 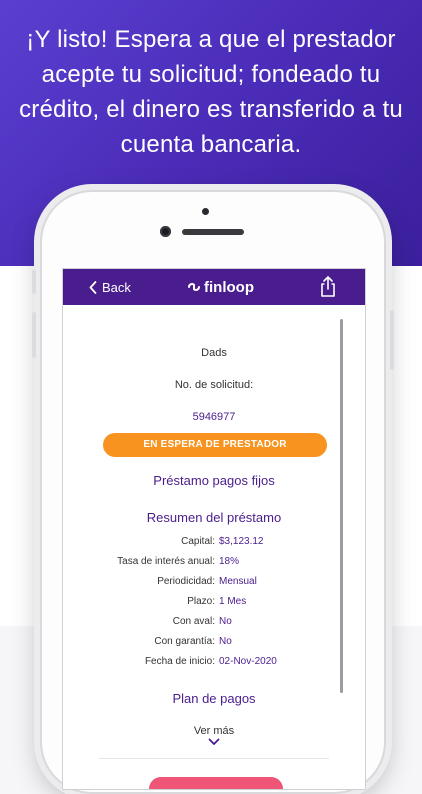 I want to click on detail-label: Capital:, so click(x=198, y=541).